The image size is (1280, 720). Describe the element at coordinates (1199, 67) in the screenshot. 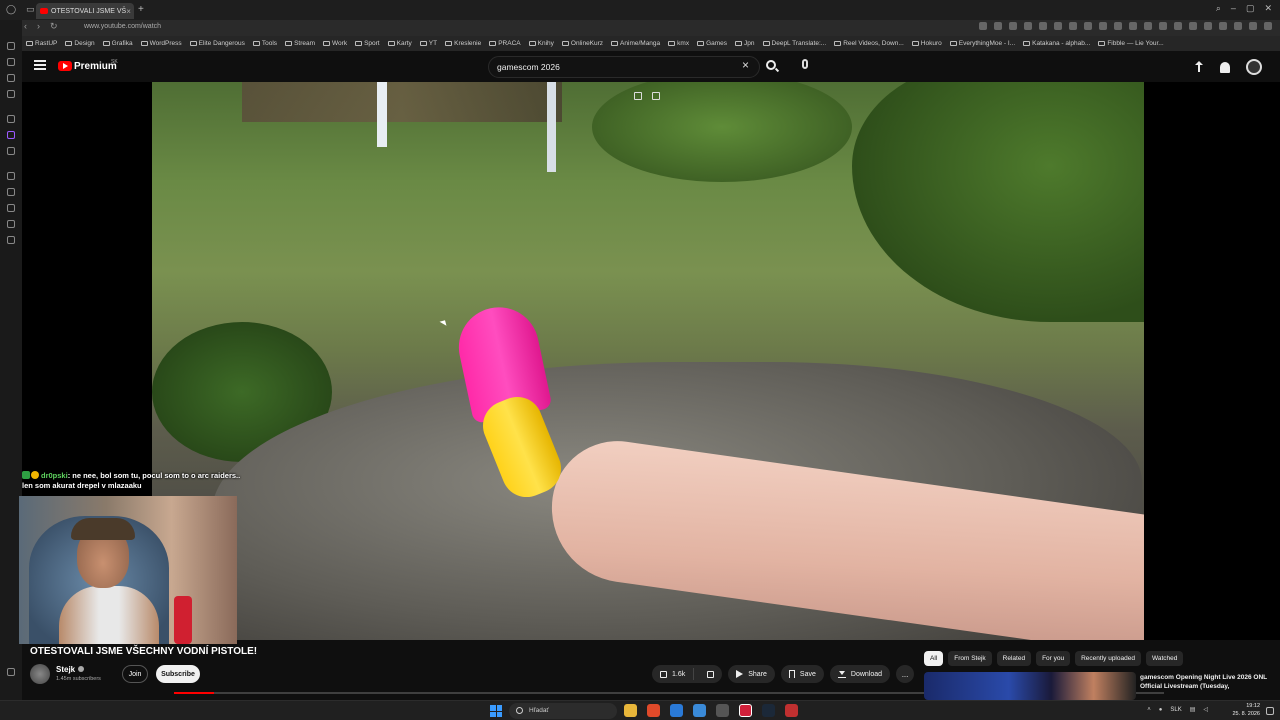

I see `upload-icon` at that location.